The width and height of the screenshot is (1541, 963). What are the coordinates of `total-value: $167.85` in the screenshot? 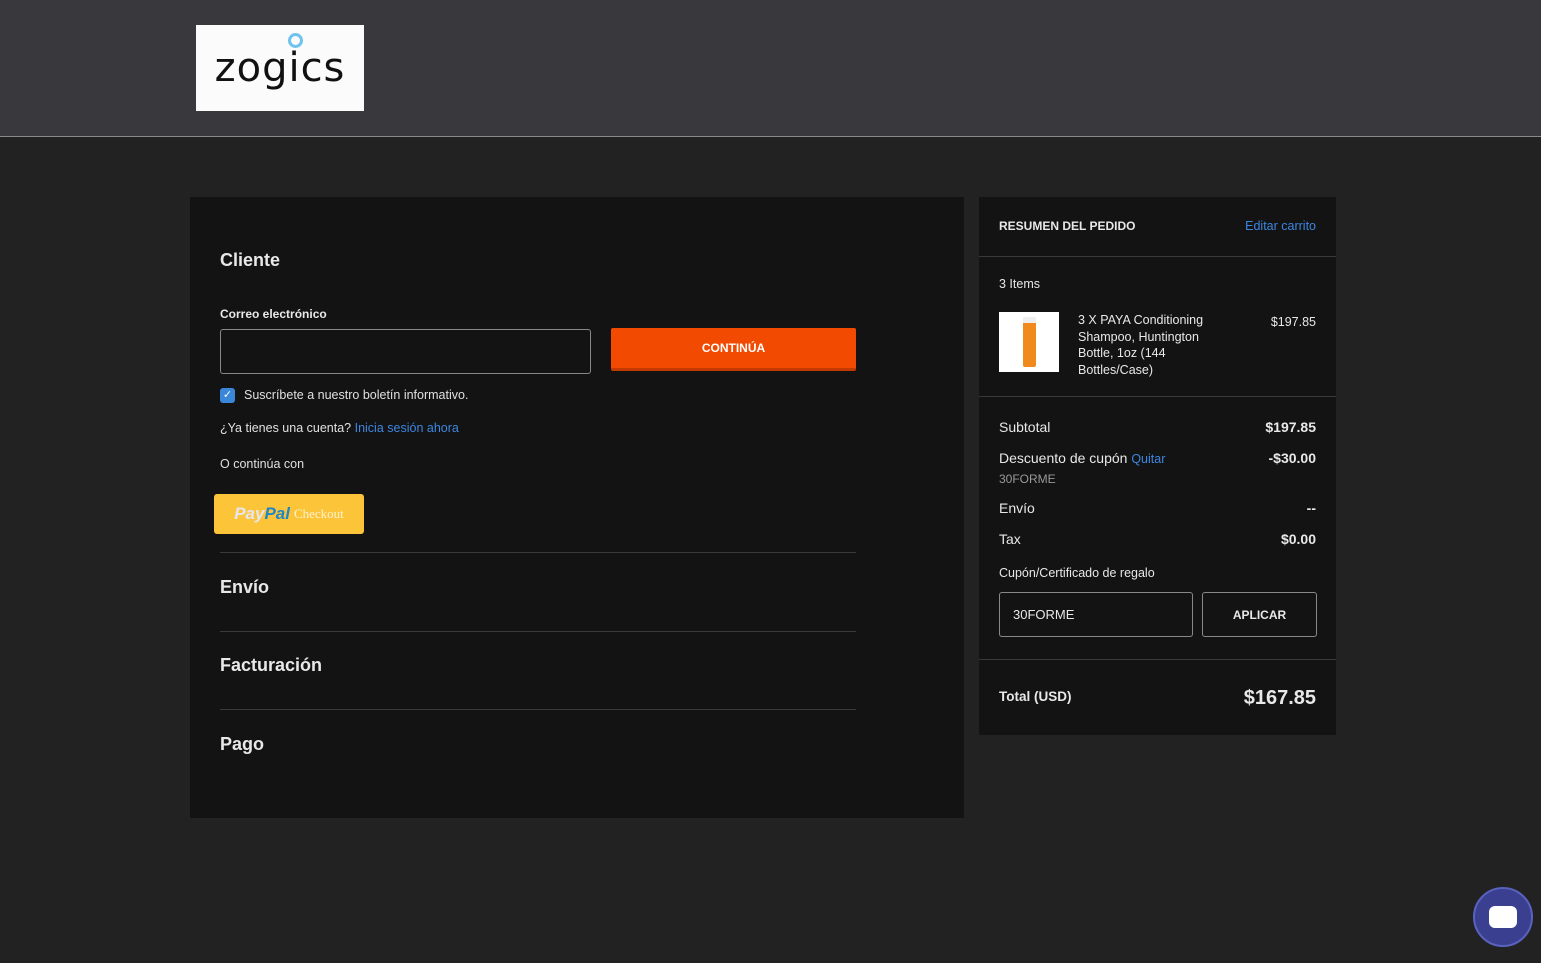 It's located at (1279, 698).